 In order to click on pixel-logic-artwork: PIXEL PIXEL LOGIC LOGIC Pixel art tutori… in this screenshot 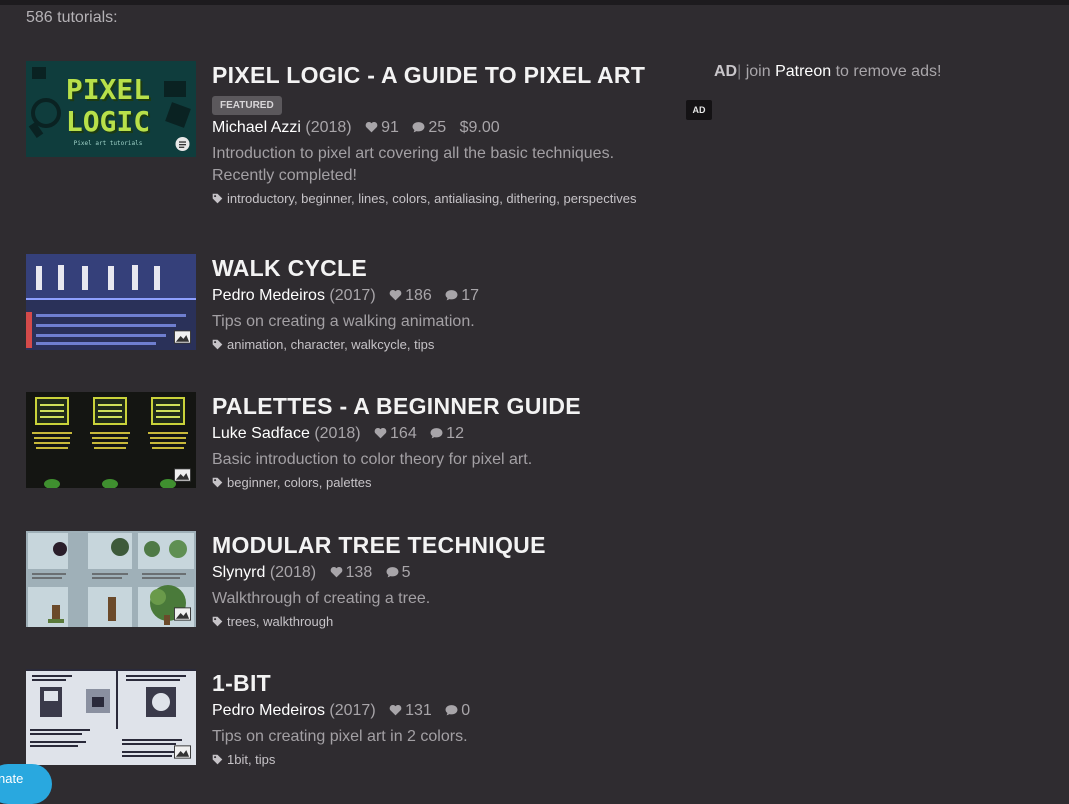, I will do `click(111, 109)`.